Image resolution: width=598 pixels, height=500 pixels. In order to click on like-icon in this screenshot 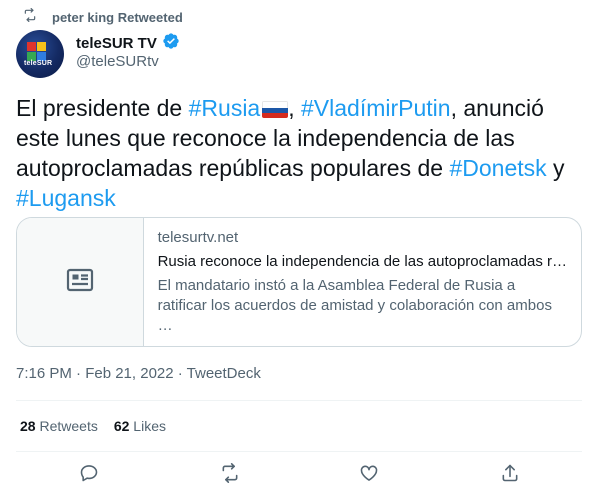, I will do `click(369, 475)`.